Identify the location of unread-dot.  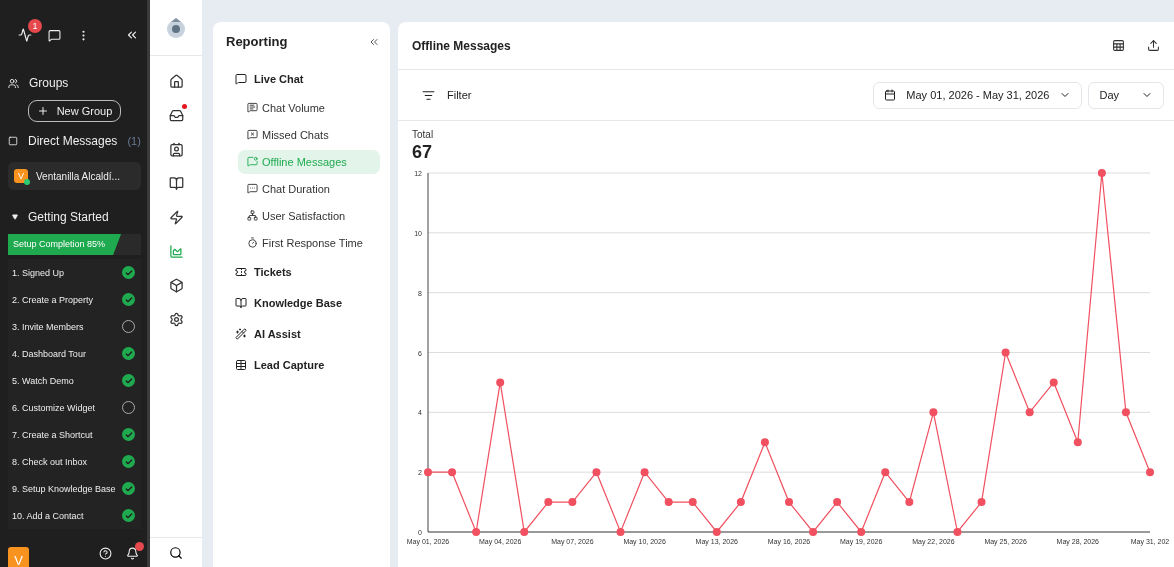
(184, 106).